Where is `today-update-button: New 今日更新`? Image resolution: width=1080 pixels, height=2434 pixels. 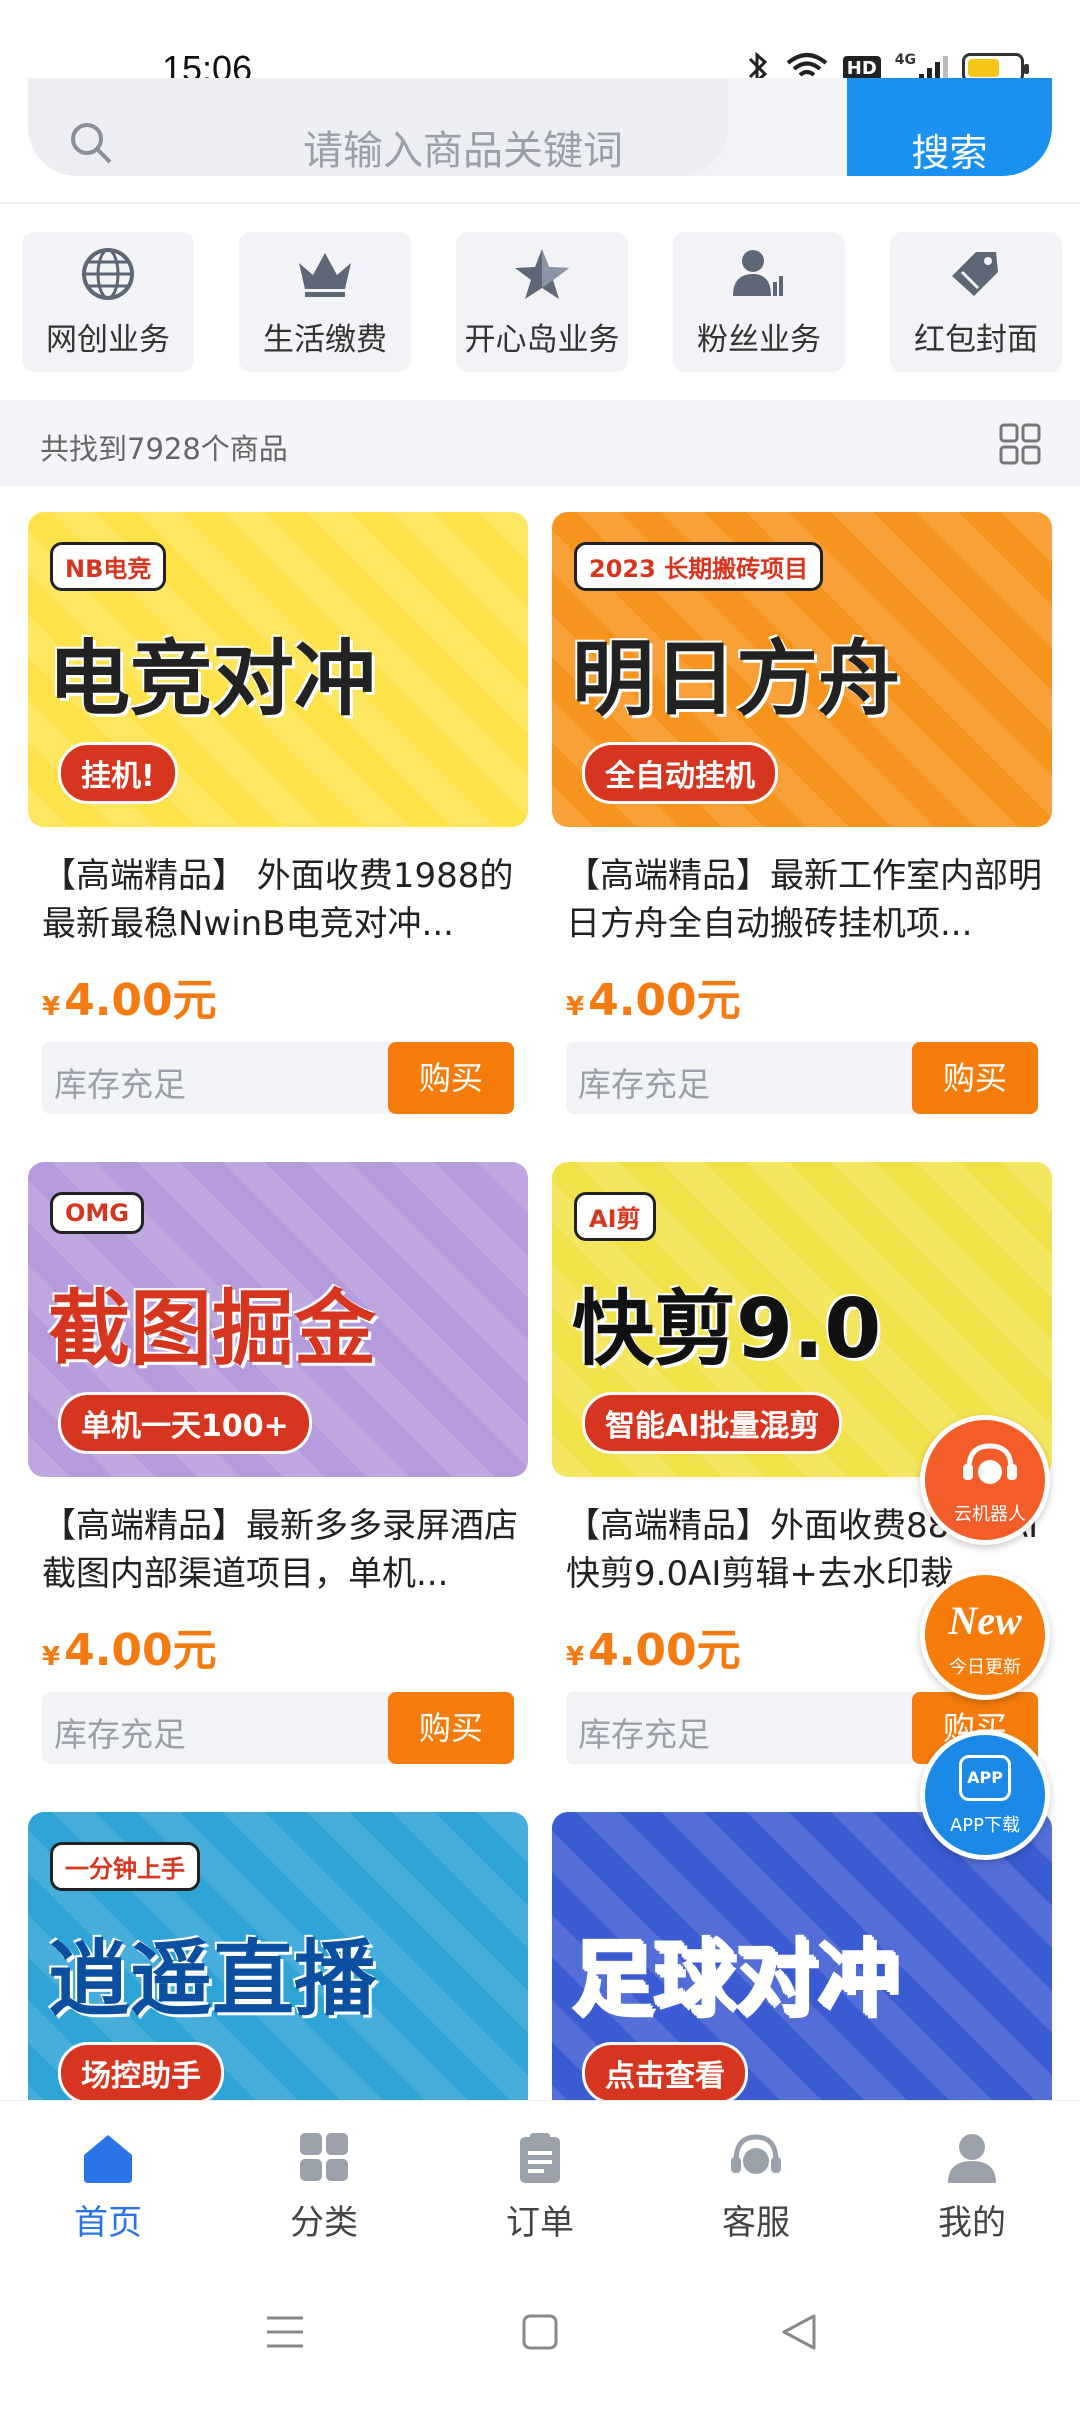 today-update-button: New 今日更新 is located at coordinates (985, 1635).